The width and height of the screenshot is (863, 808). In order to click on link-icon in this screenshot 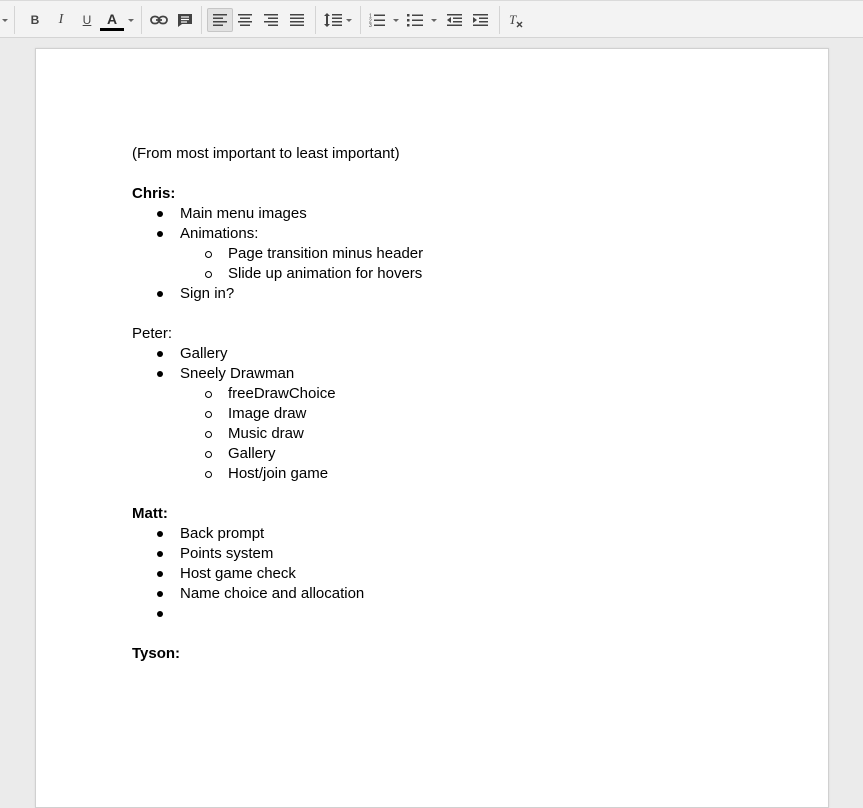, I will do `click(159, 20)`.